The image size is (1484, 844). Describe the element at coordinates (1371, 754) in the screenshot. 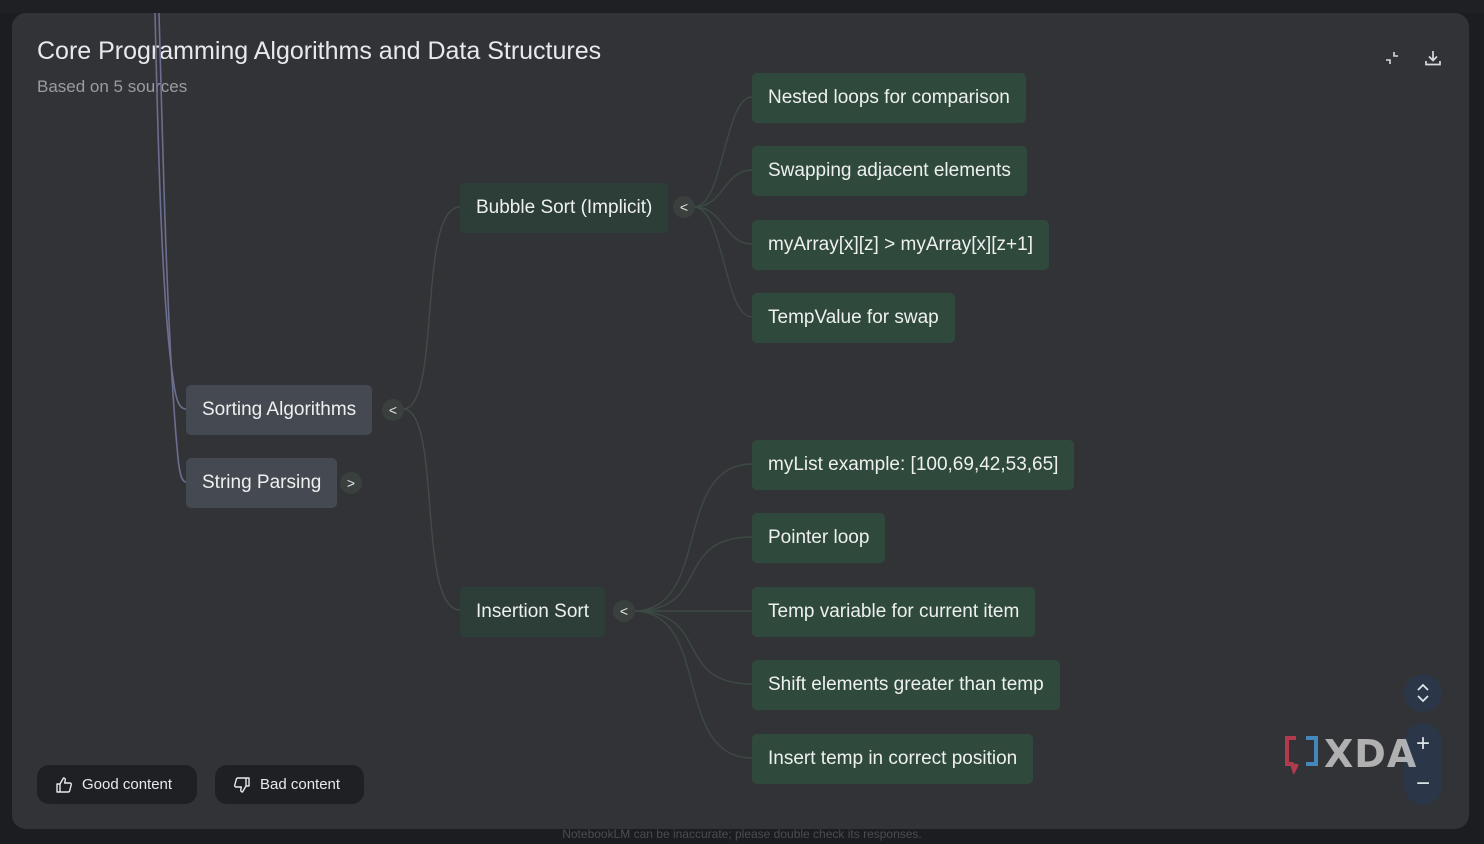

I see `xda-watermark-text: XDA` at that location.